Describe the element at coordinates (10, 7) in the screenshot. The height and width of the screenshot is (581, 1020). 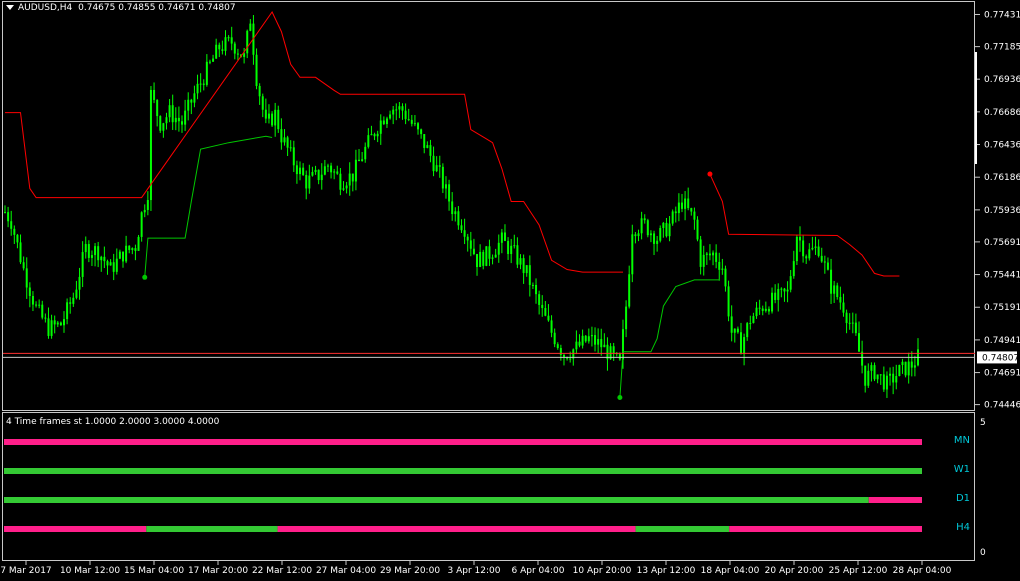
I see `dropdown-triangle-icon` at that location.